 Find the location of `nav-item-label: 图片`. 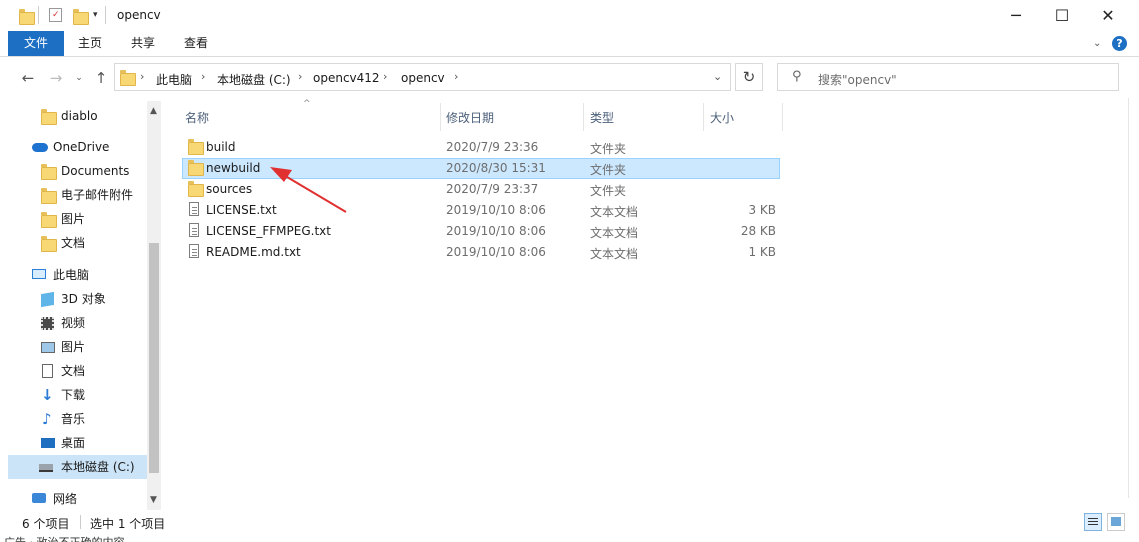

nav-item-label: 图片 is located at coordinates (73, 347).